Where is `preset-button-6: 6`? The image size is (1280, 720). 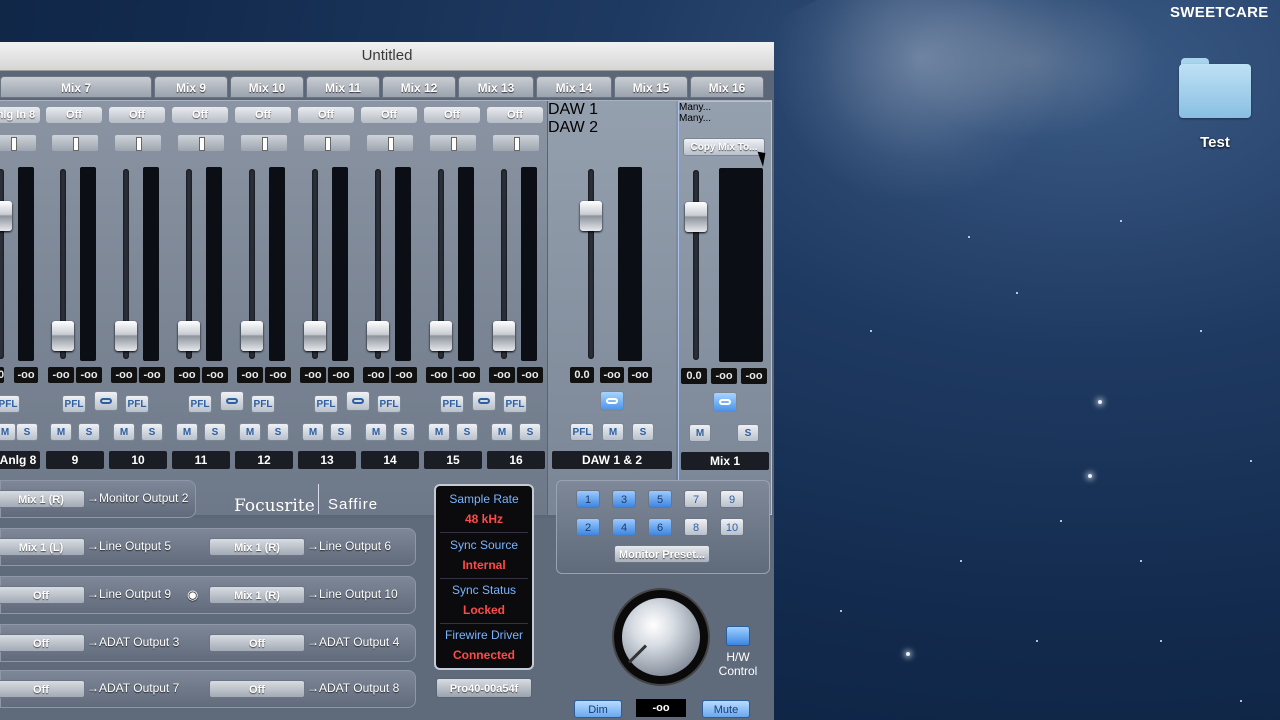 preset-button-6: 6 is located at coordinates (660, 527).